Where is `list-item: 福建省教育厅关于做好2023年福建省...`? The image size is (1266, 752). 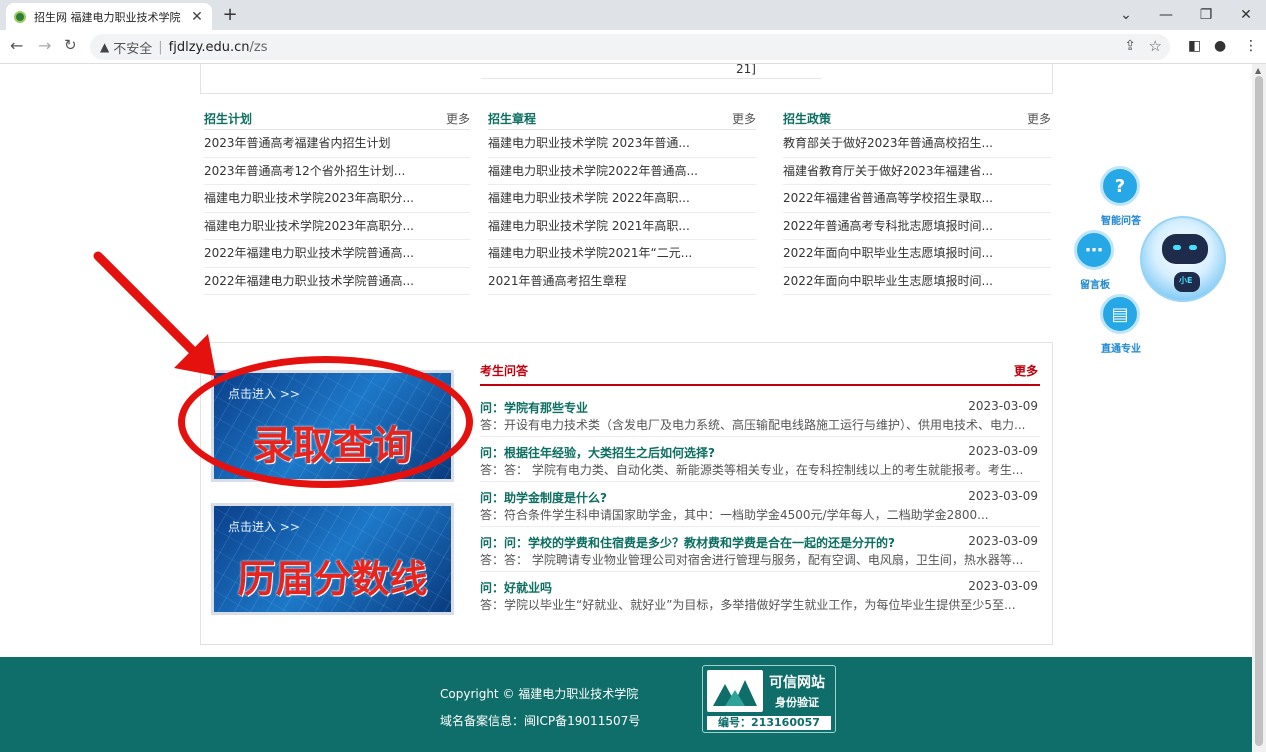 list-item: 福建省教育厅关于做好2023年福建省... is located at coordinates (917, 171).